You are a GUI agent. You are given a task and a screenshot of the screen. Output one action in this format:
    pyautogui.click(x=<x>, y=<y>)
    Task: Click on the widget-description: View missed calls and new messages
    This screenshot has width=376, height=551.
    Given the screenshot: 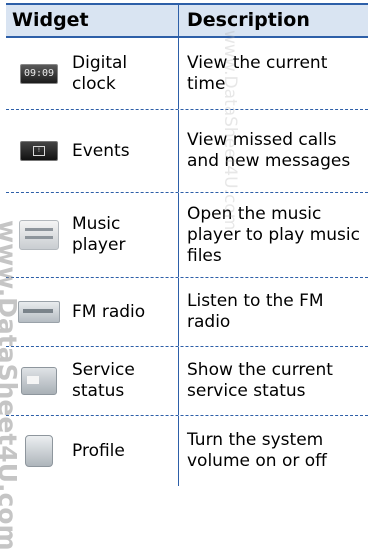 What is the action you would take?
    pyautogui.click(x=273, y=151)
    